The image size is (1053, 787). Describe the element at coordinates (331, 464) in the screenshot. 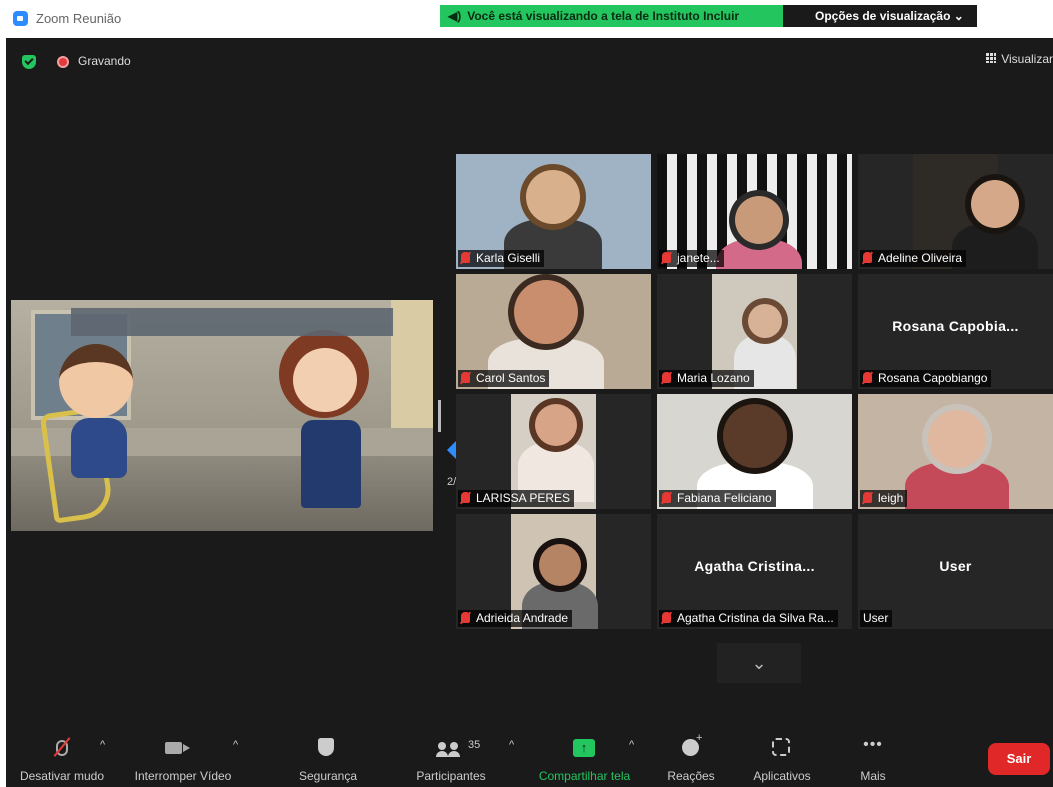

I see `girl-figure-body` at that location.